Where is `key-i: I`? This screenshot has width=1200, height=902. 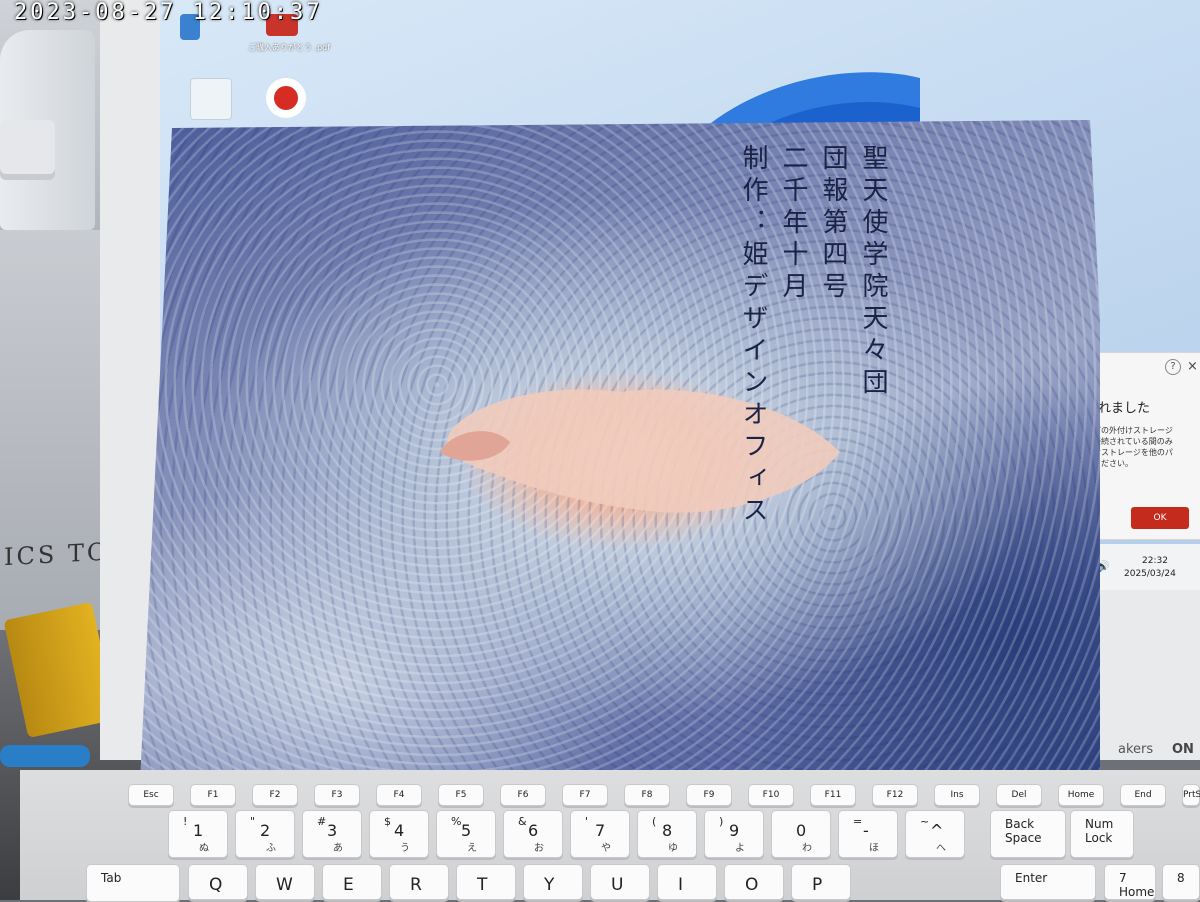
key-i: I is located at coordinates (687, 882).